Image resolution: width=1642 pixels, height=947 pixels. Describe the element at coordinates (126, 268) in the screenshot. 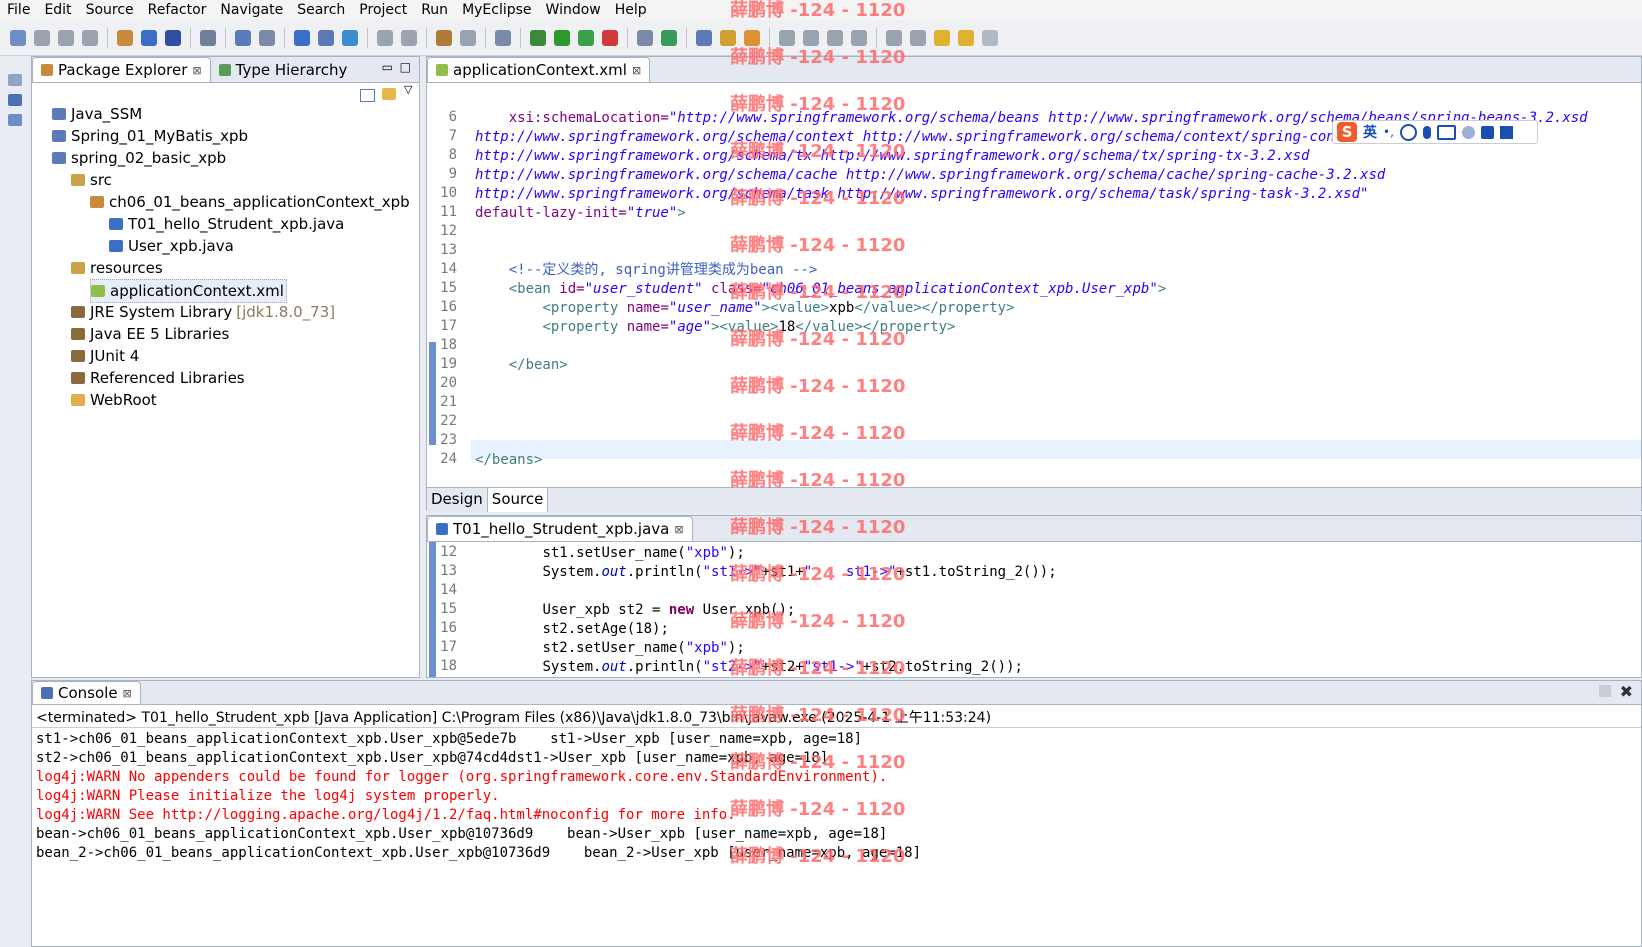

I see `tree-item-label: resources` at that location.